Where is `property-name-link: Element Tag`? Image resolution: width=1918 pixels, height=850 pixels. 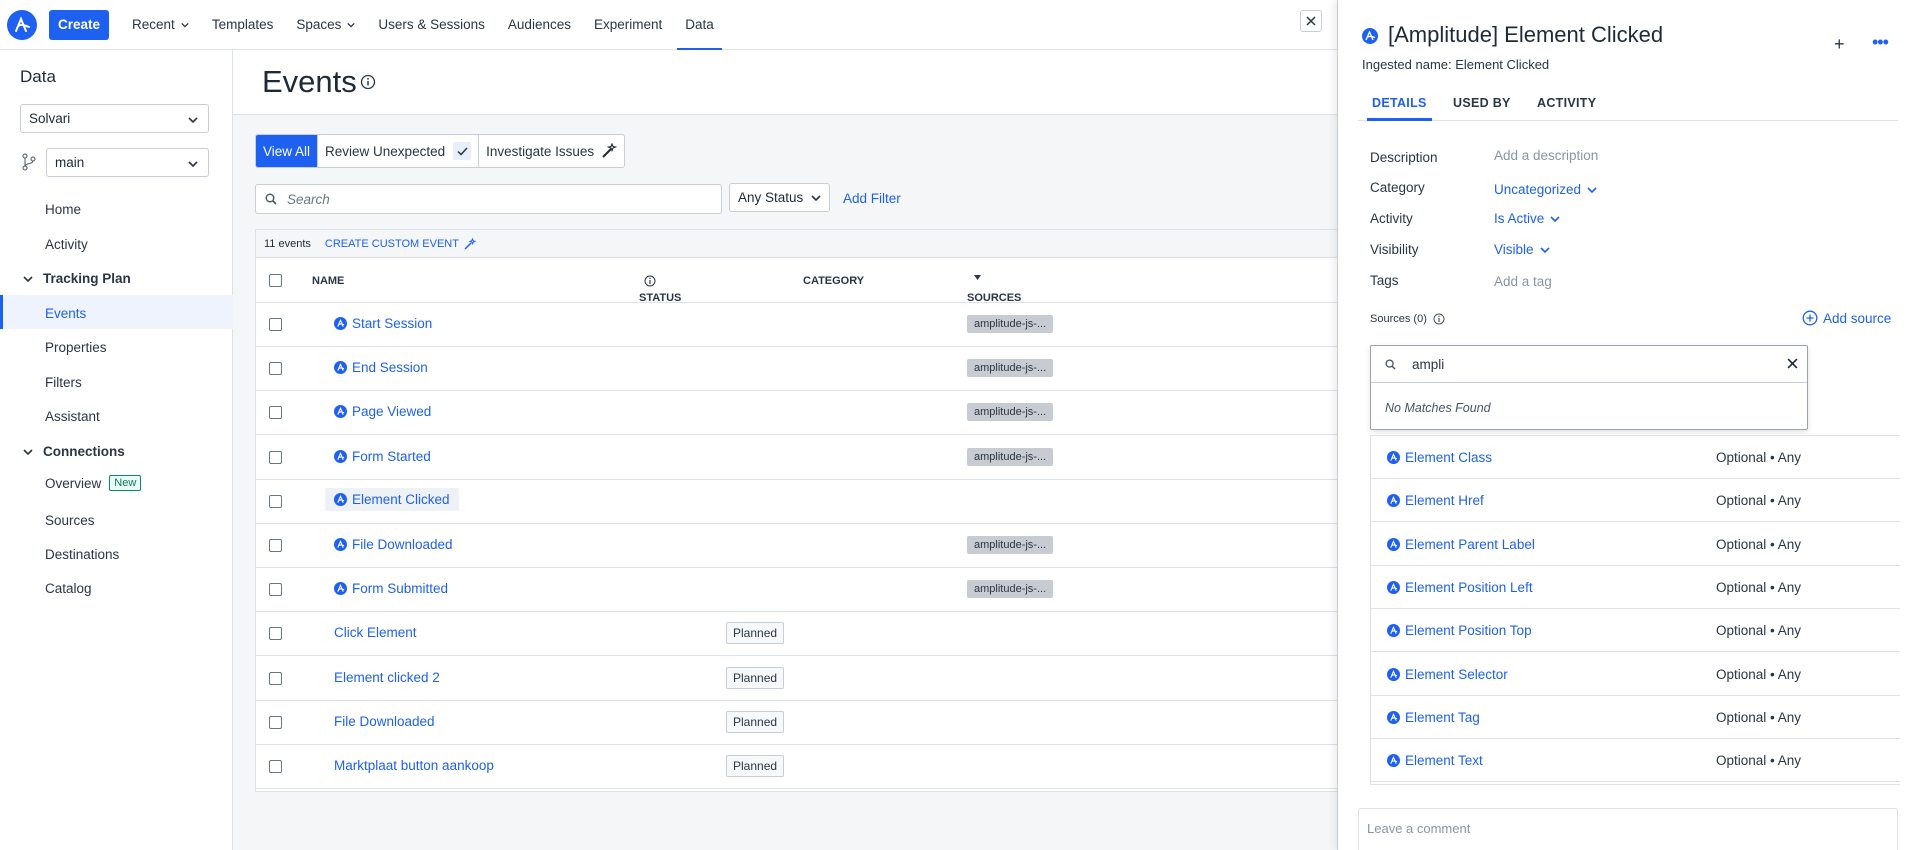 property-name-link: Element Tag is located at coordinates (1433, 717).